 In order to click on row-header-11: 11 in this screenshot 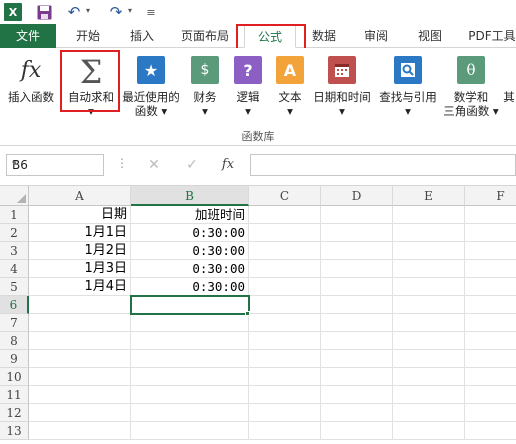, I will do `click(14, 395)`.